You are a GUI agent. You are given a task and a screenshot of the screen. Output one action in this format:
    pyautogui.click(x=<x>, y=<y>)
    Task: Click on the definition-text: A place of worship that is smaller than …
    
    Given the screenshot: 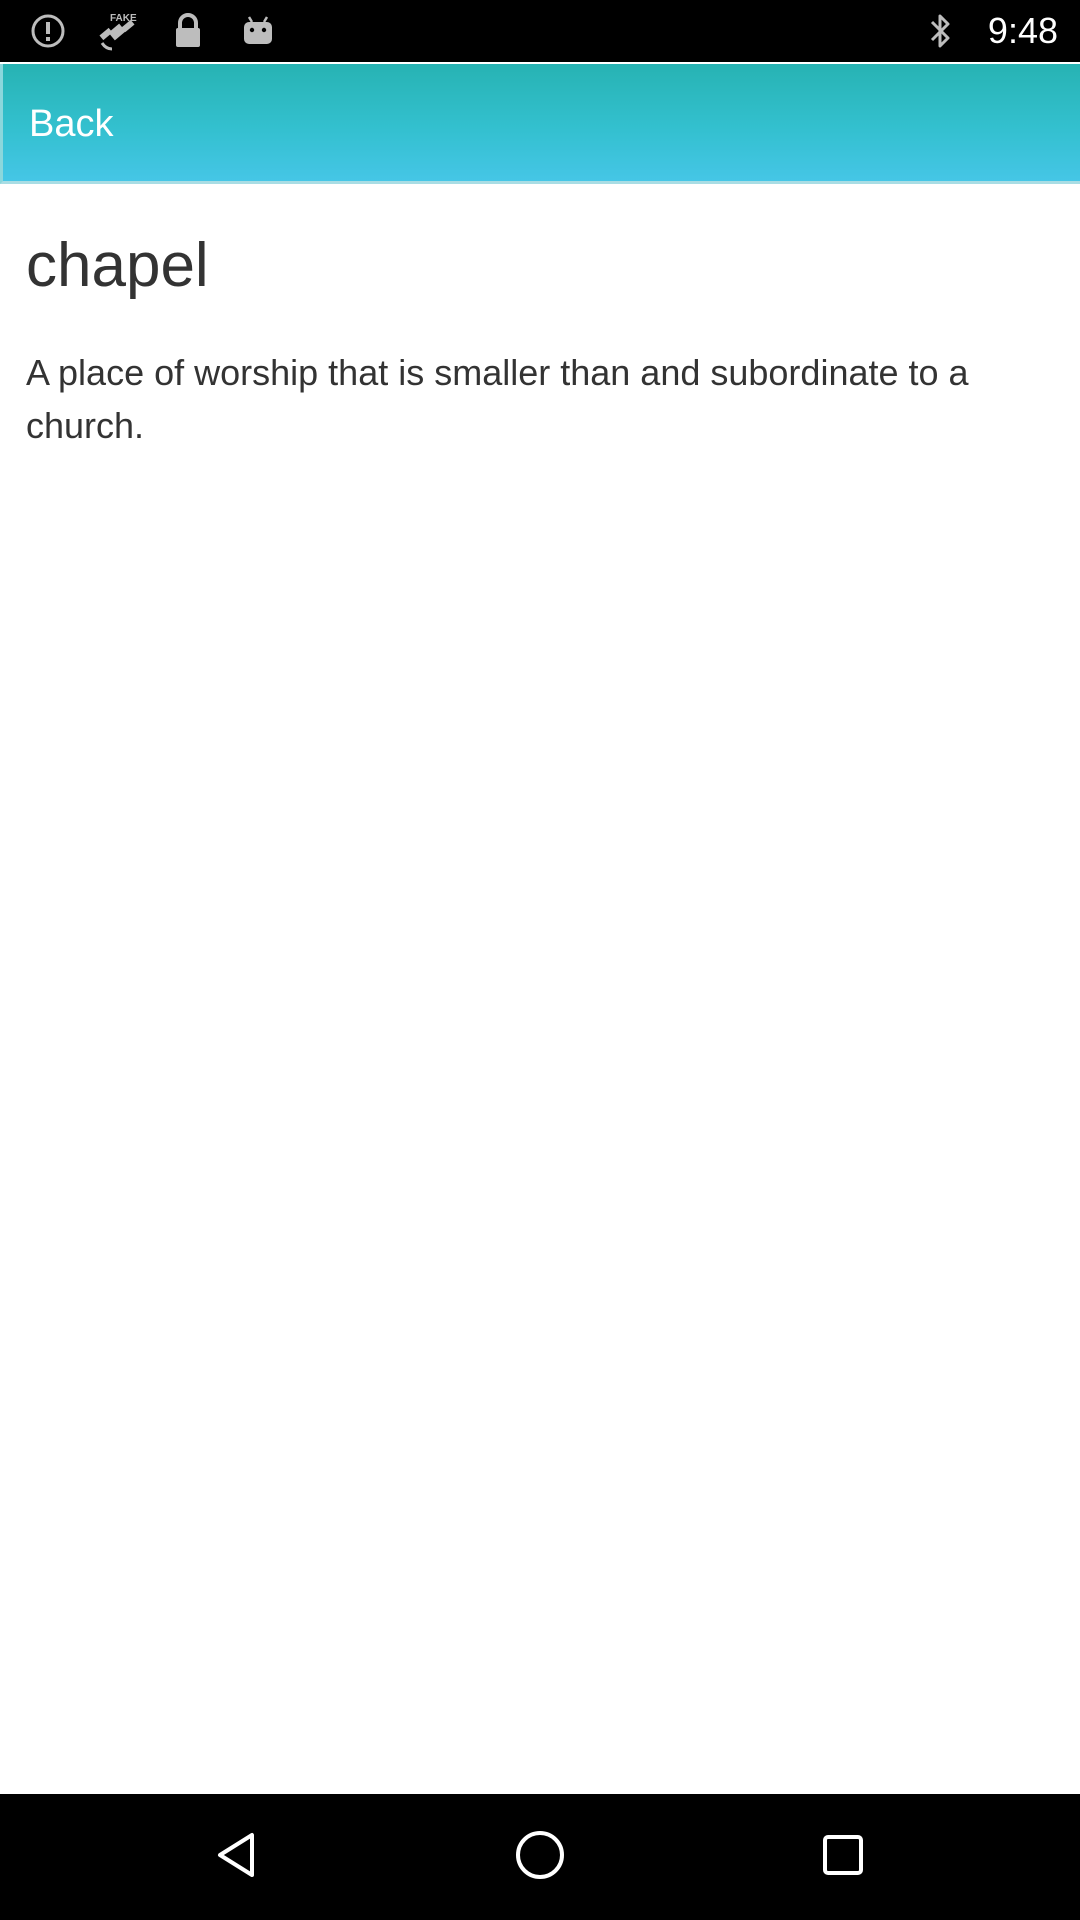 What is the action you would take?
    pyautogui.click(x=497, y=399)
    